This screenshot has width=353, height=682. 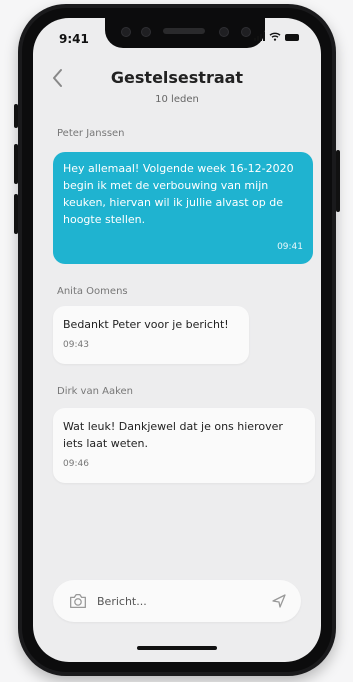 I want to click on battery-icon, so click(x=292, y=37).